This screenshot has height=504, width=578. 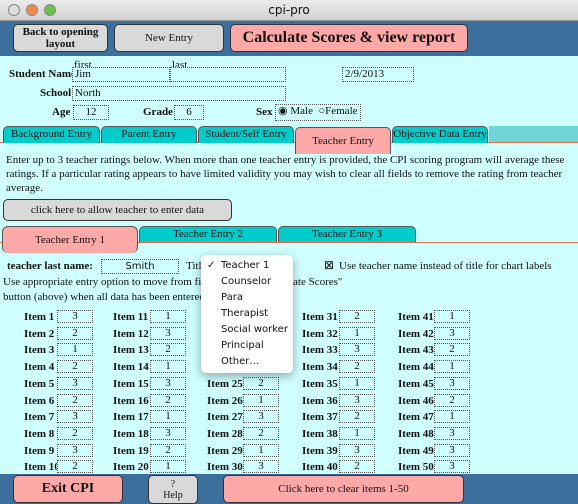 I want to click on sex-label: Sex, so click(x=264, y=112).